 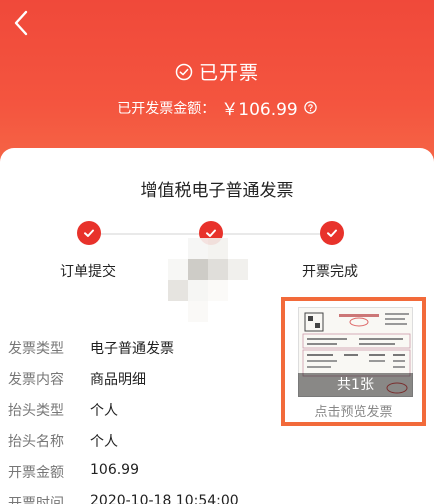 What do you see at coordinates (353, 412) in the screenshot?
I see `preview-invoice-label: 点击预览发票` at bounding box center [353, 412].